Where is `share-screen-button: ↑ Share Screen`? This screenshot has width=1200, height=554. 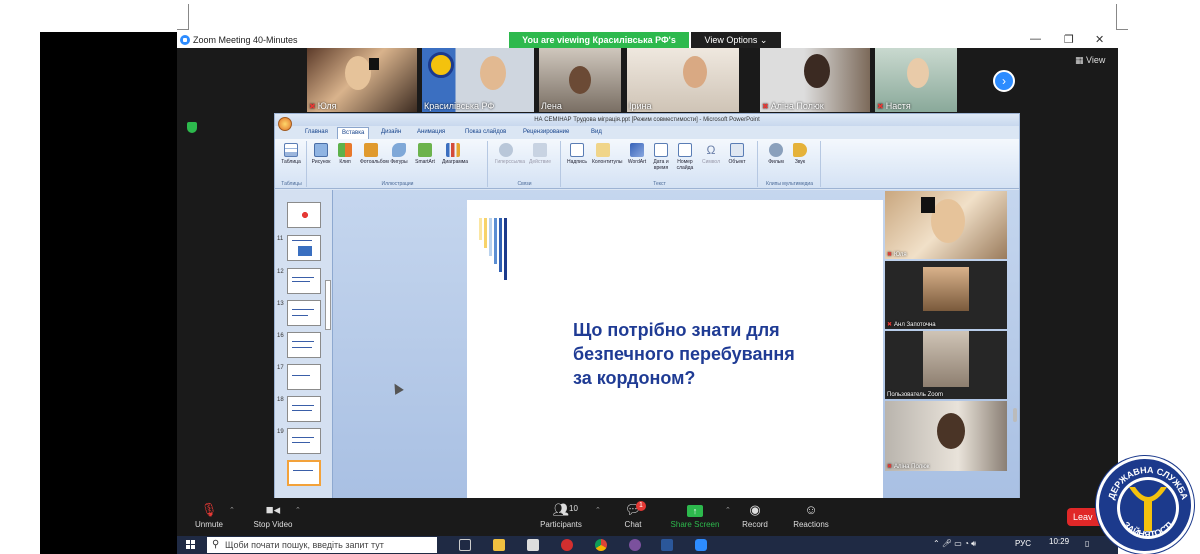 share-screen-button: ↑ Share Screen is located at coordinates (695, 516).